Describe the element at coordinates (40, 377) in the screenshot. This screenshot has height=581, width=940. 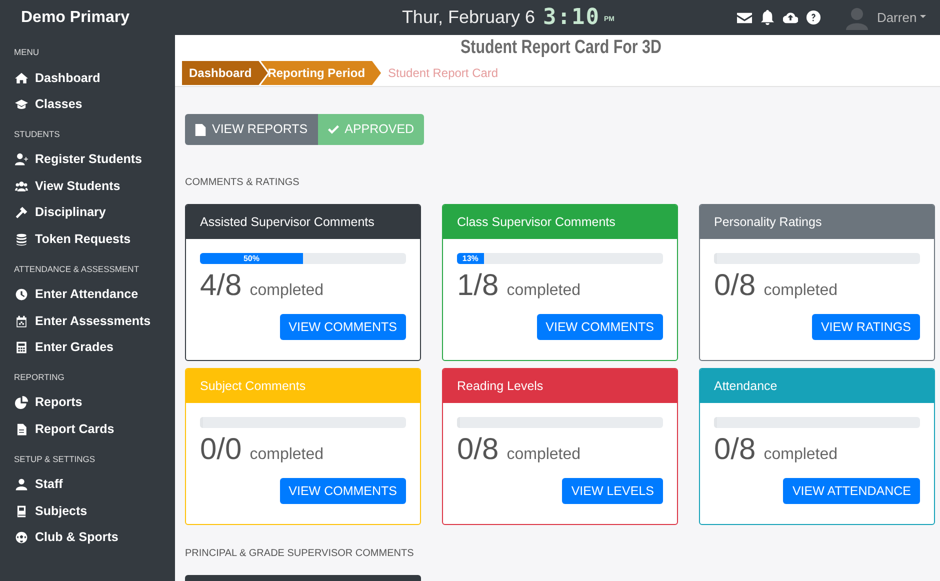
I see `sidebar-heading: REPORTING` at that location.